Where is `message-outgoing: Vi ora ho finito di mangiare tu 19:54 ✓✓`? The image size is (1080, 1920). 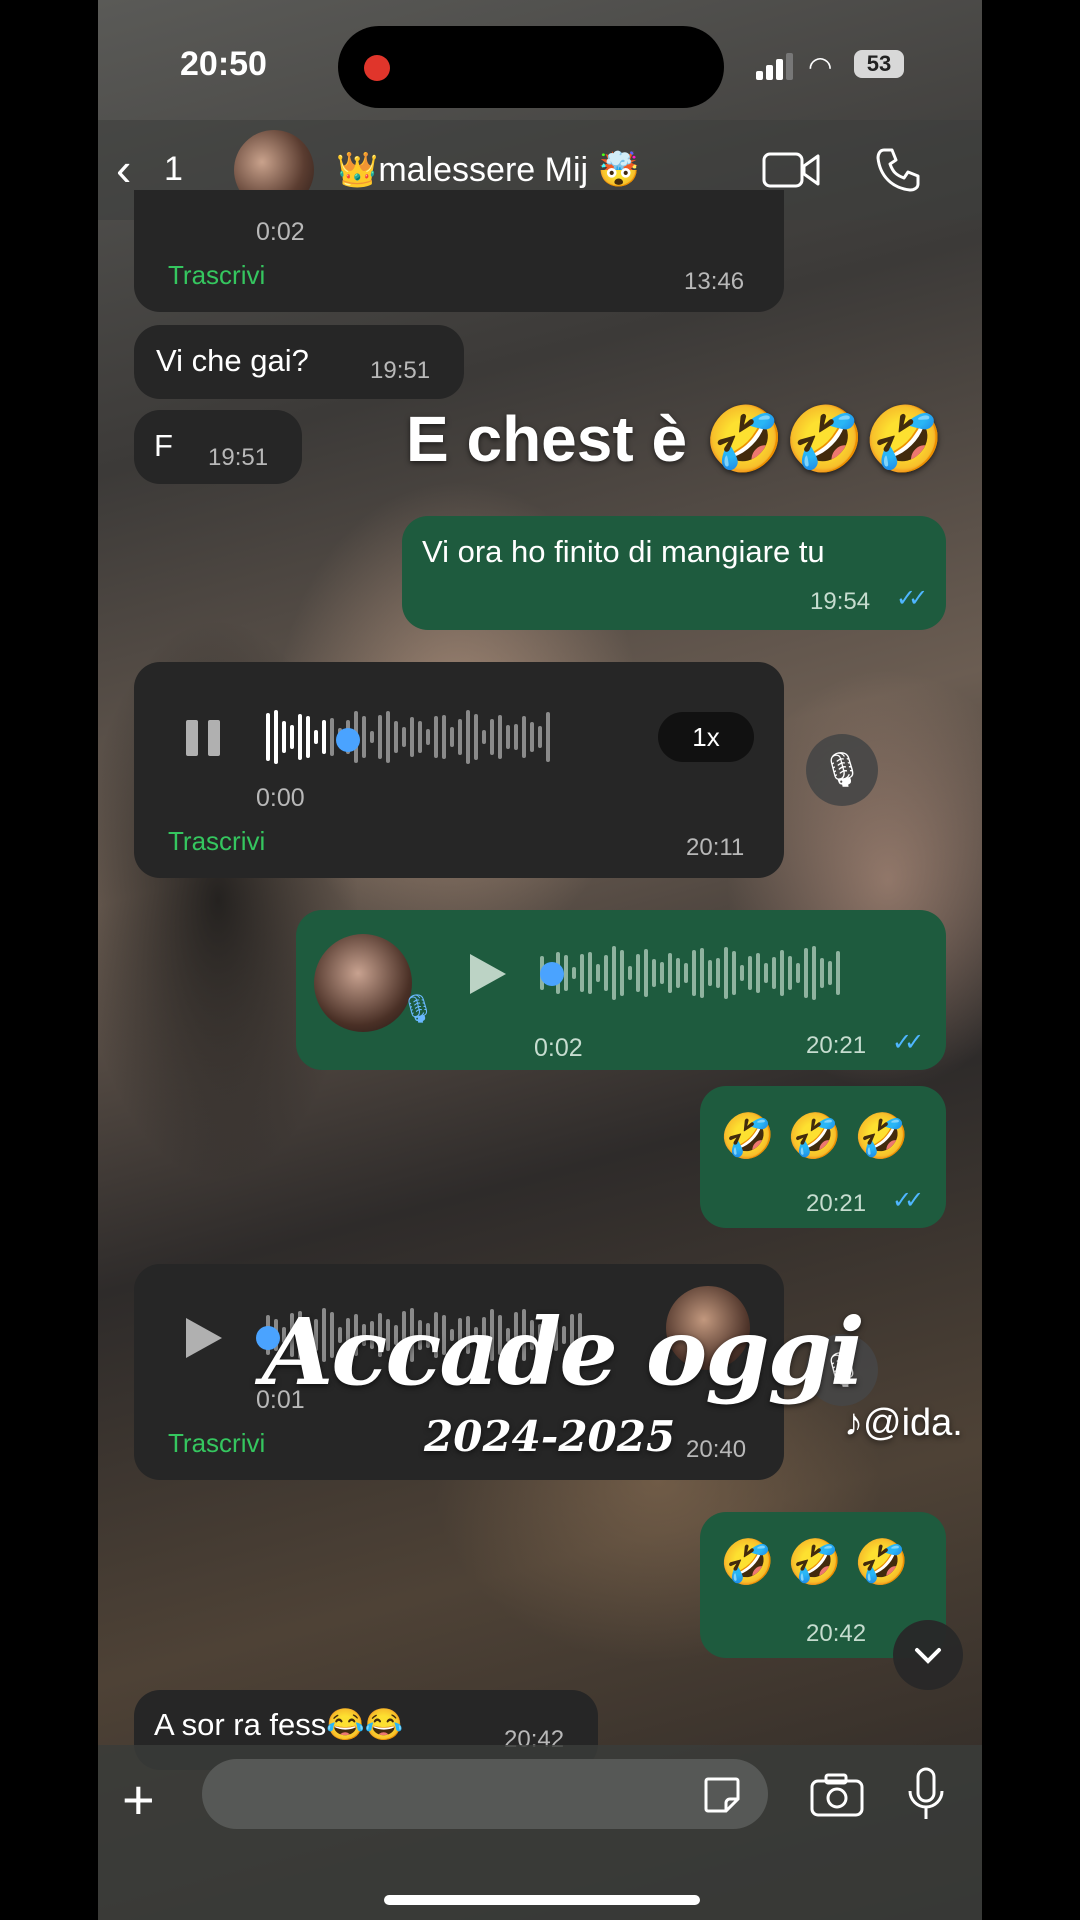
message-outgoing: Vi ora ho finito di mangiare tu 19:54 ✓✓ is located at coordinates (674, 573).